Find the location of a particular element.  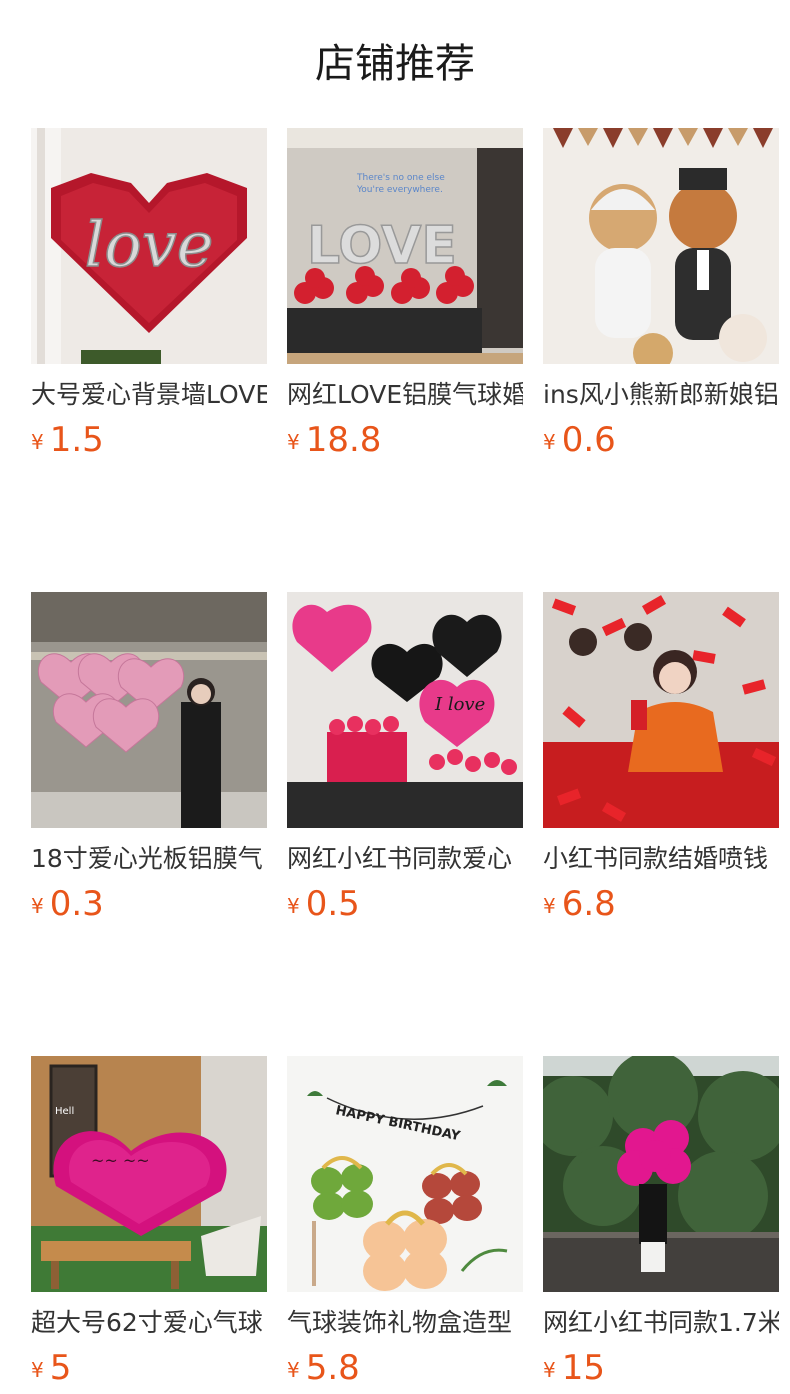

product-name: 网红LOVE铝膜气球婚 is located at coordinates (405, 394).